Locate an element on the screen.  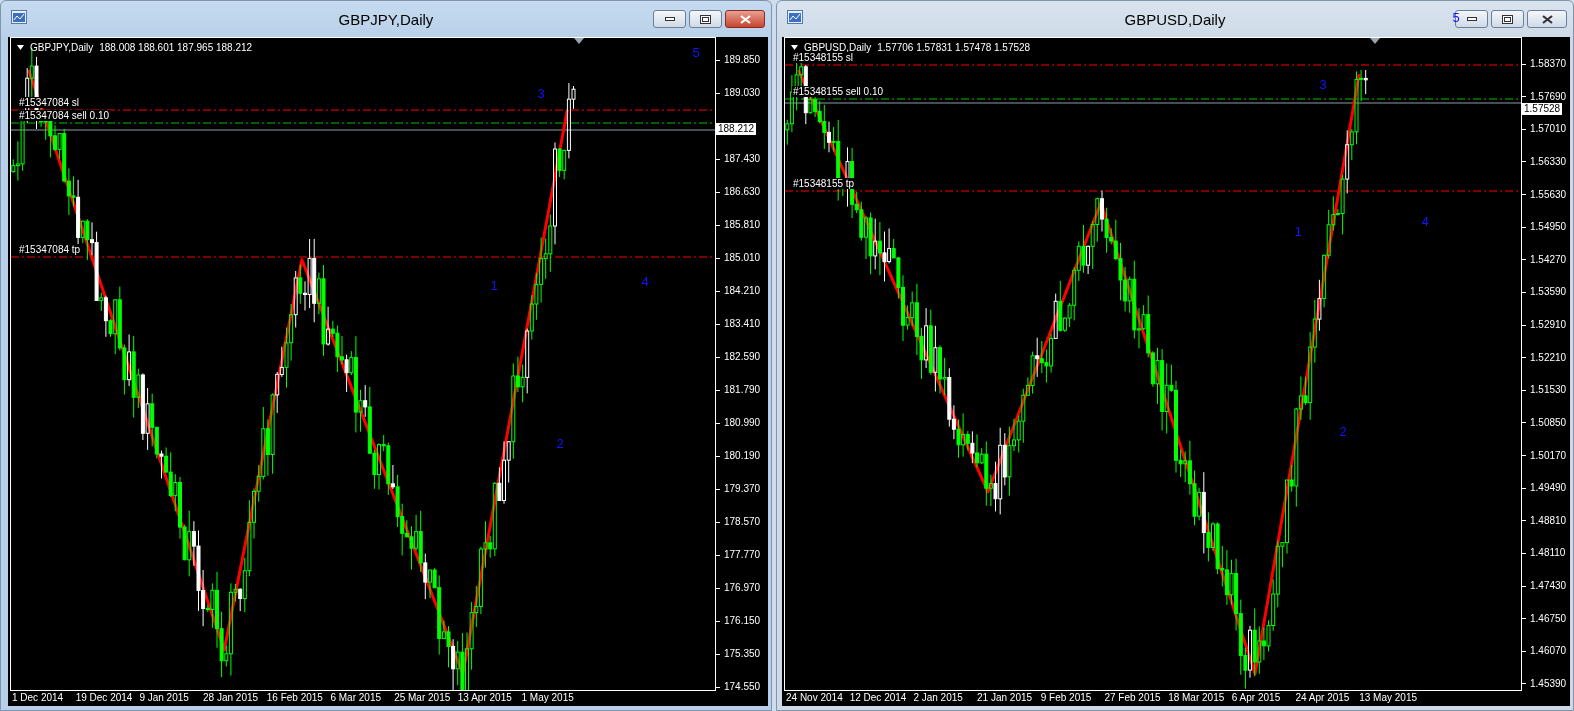
price-tick-label: 178.570 is located at coordinates (742, 522).